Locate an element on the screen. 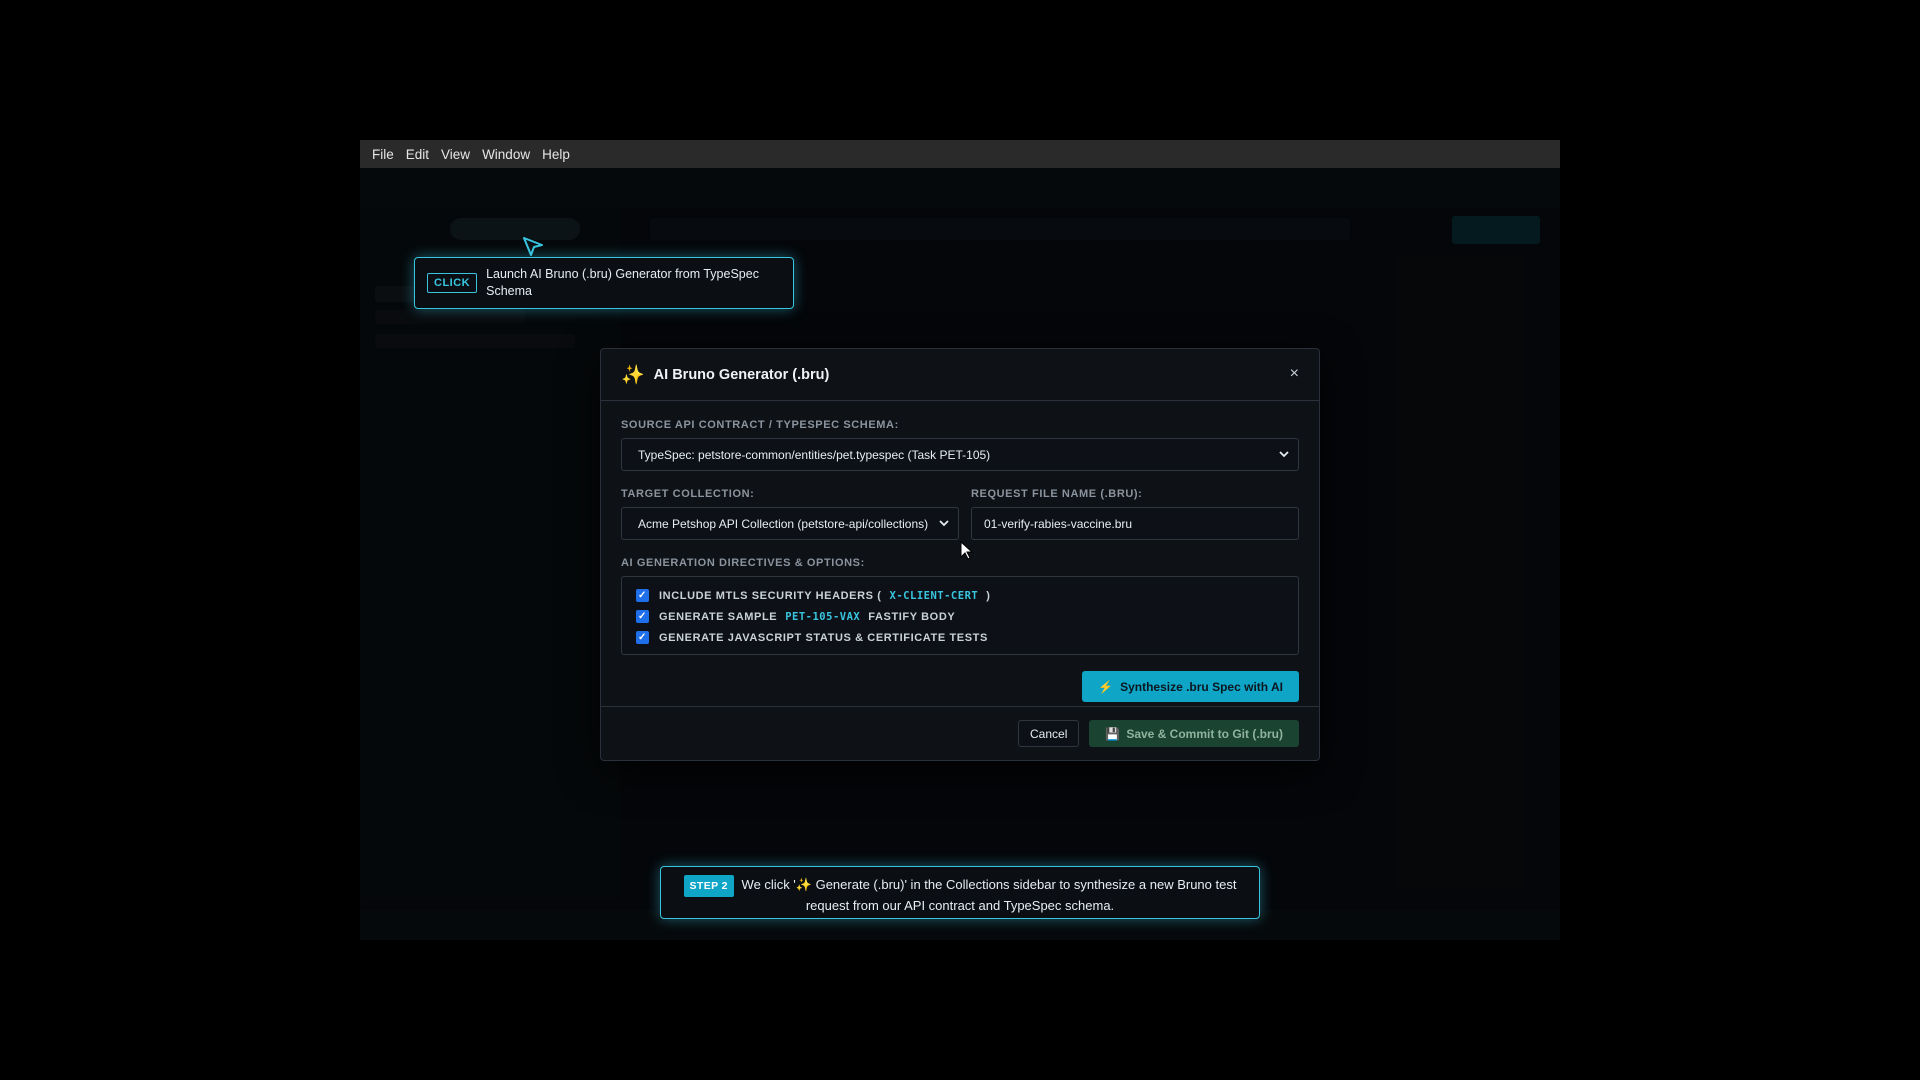  save-commit-button: 💾 Save & Commit to Git (.bru) is located at coordinates (1194, 733).